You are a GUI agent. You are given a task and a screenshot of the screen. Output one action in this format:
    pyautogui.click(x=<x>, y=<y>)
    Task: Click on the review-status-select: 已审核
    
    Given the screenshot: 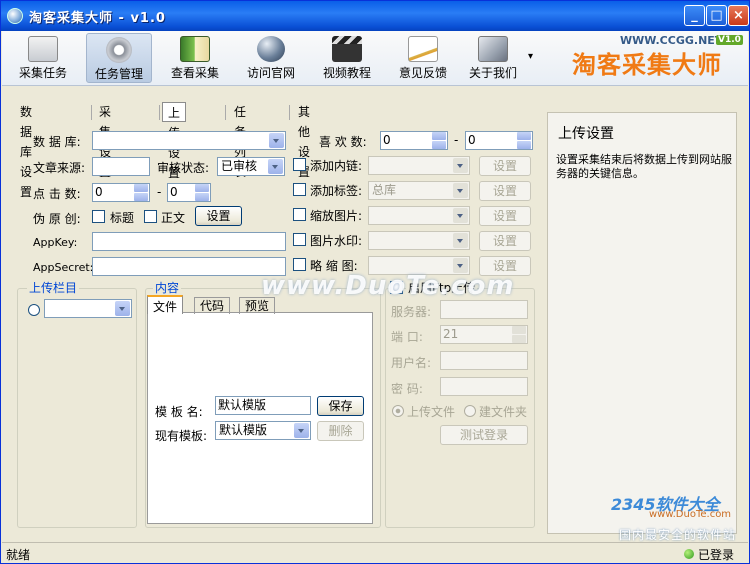 What is the action you would take?
    pyautogui.click(x=251, y=166)
    